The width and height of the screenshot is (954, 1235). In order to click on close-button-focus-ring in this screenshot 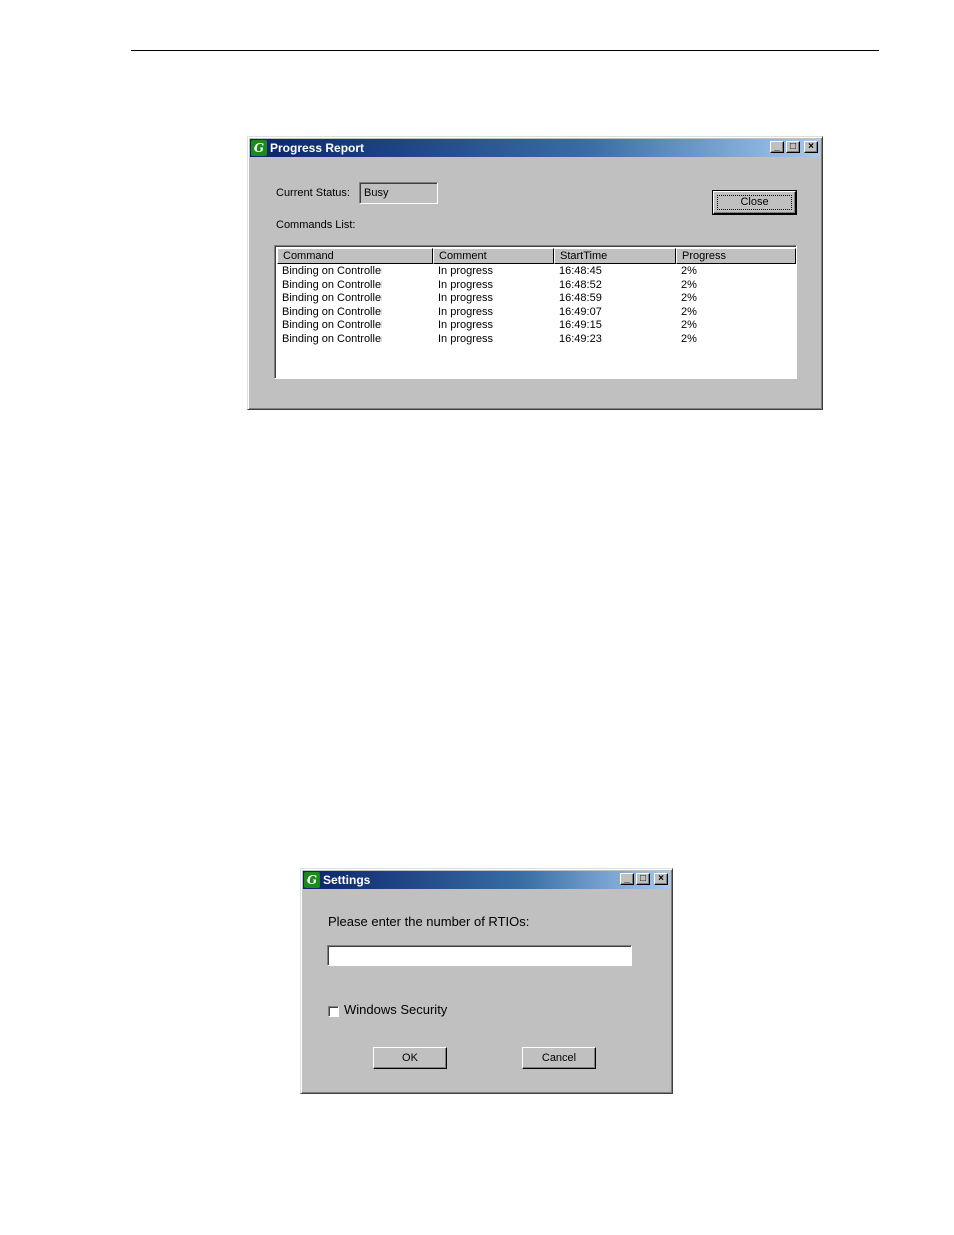, I will do `click(754, 202)`.